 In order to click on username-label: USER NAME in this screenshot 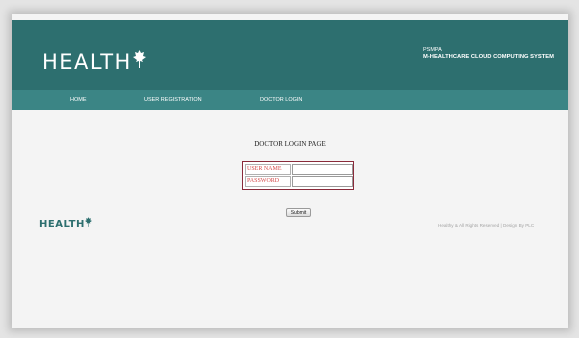, I will do `click(268, 169)`.